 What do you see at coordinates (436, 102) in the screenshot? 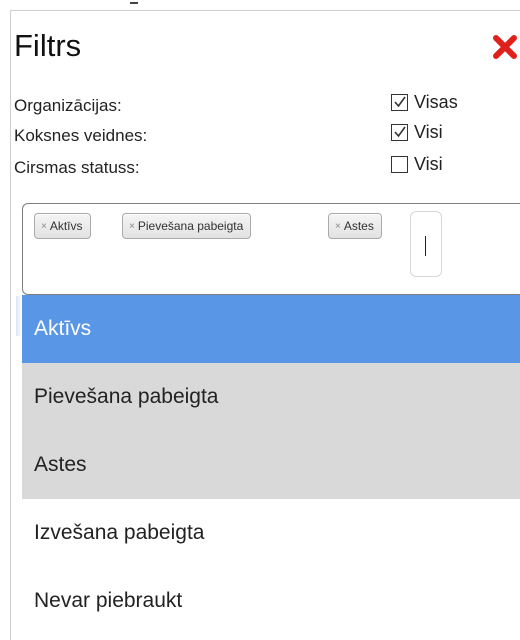
I see `checkbox-label: Visas` at bounding box center [436, 102].